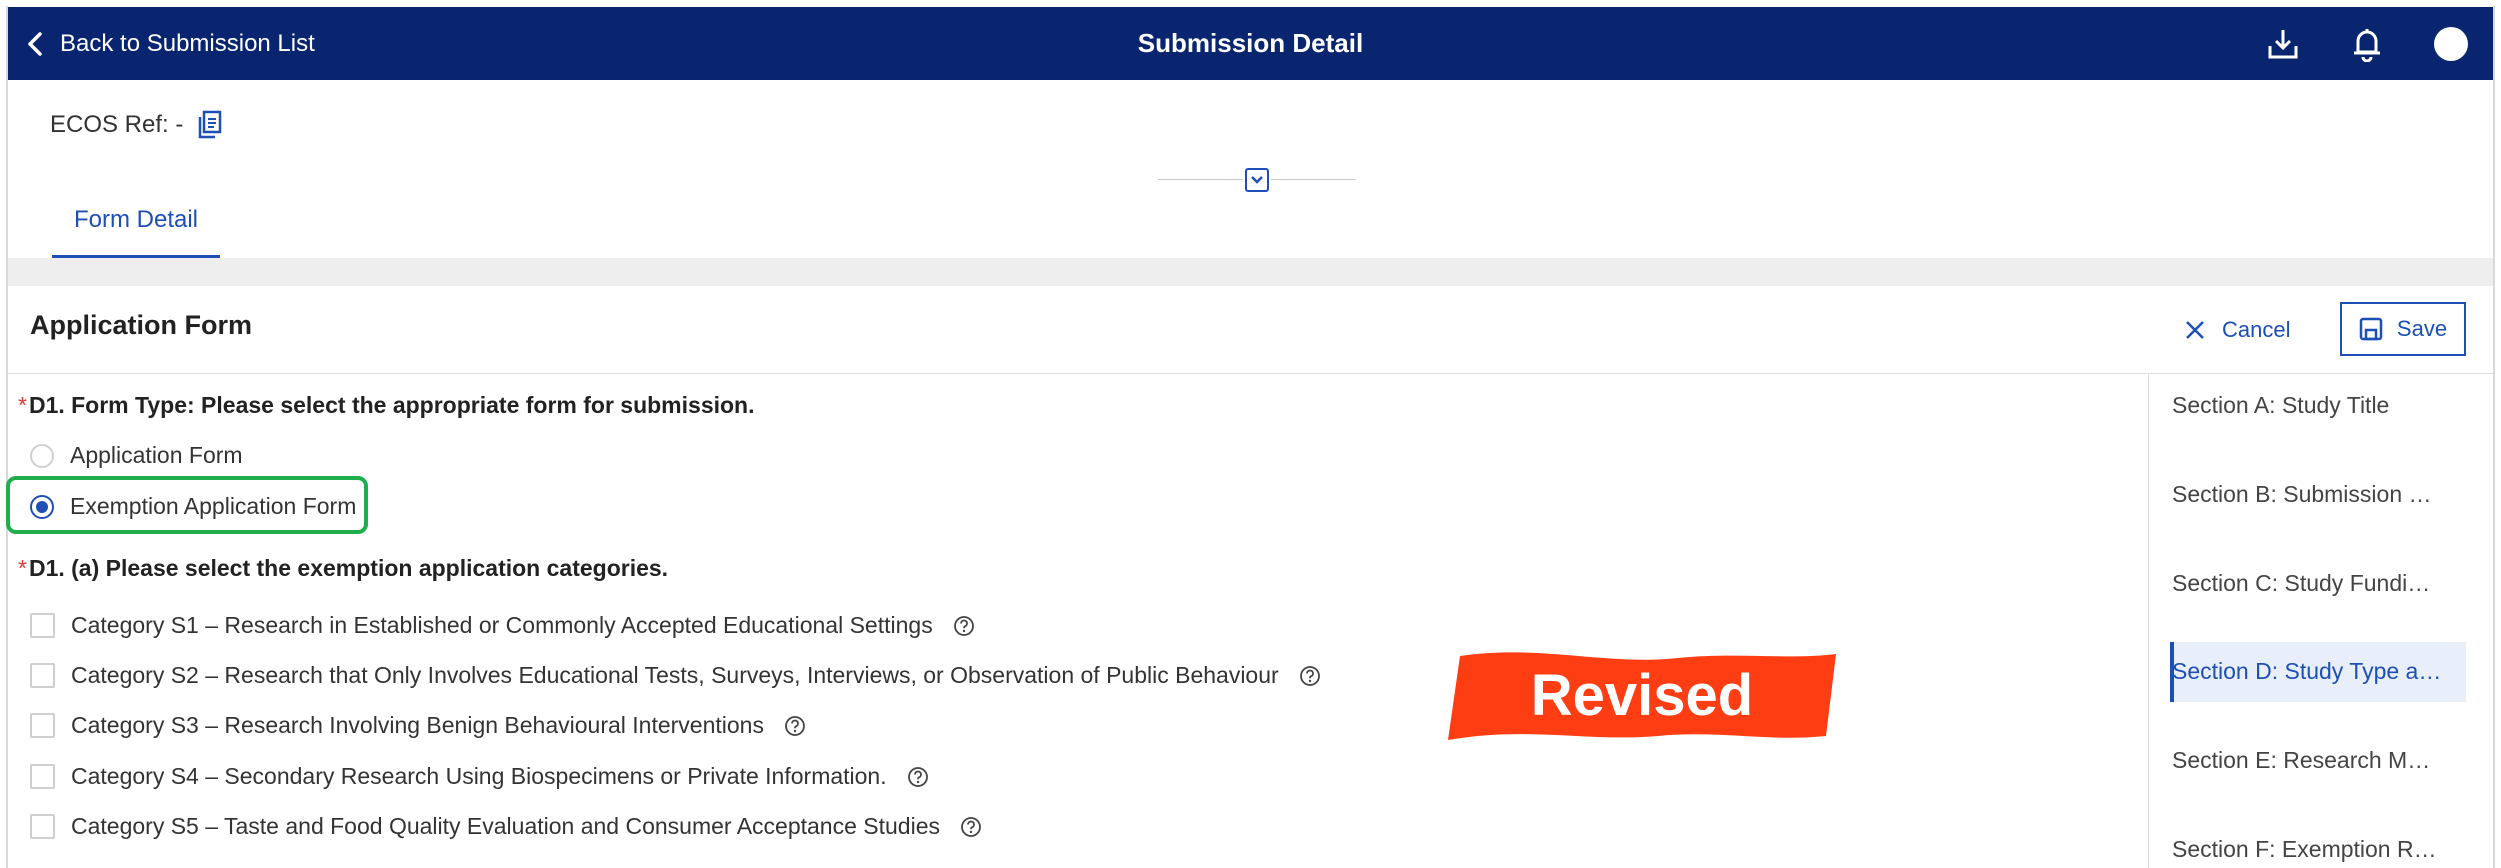  What do you see at coordinates (156, 455) in the screenshot?
I see `radio-label: Application Form` at bounding box center [156, 455].